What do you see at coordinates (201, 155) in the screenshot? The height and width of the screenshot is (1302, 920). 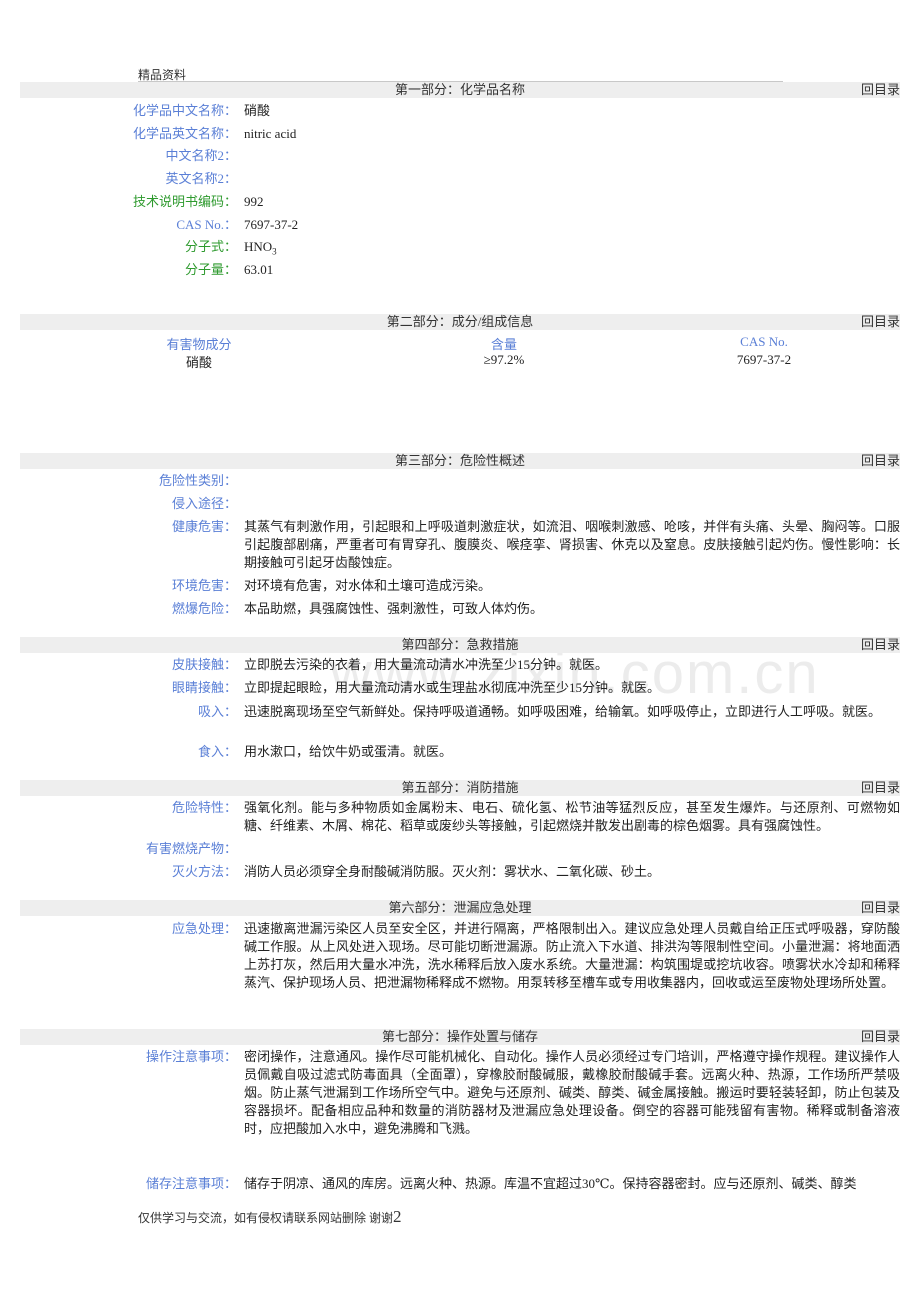 I see `field-label: 中文名称2：` at bounding box center [201, 155].